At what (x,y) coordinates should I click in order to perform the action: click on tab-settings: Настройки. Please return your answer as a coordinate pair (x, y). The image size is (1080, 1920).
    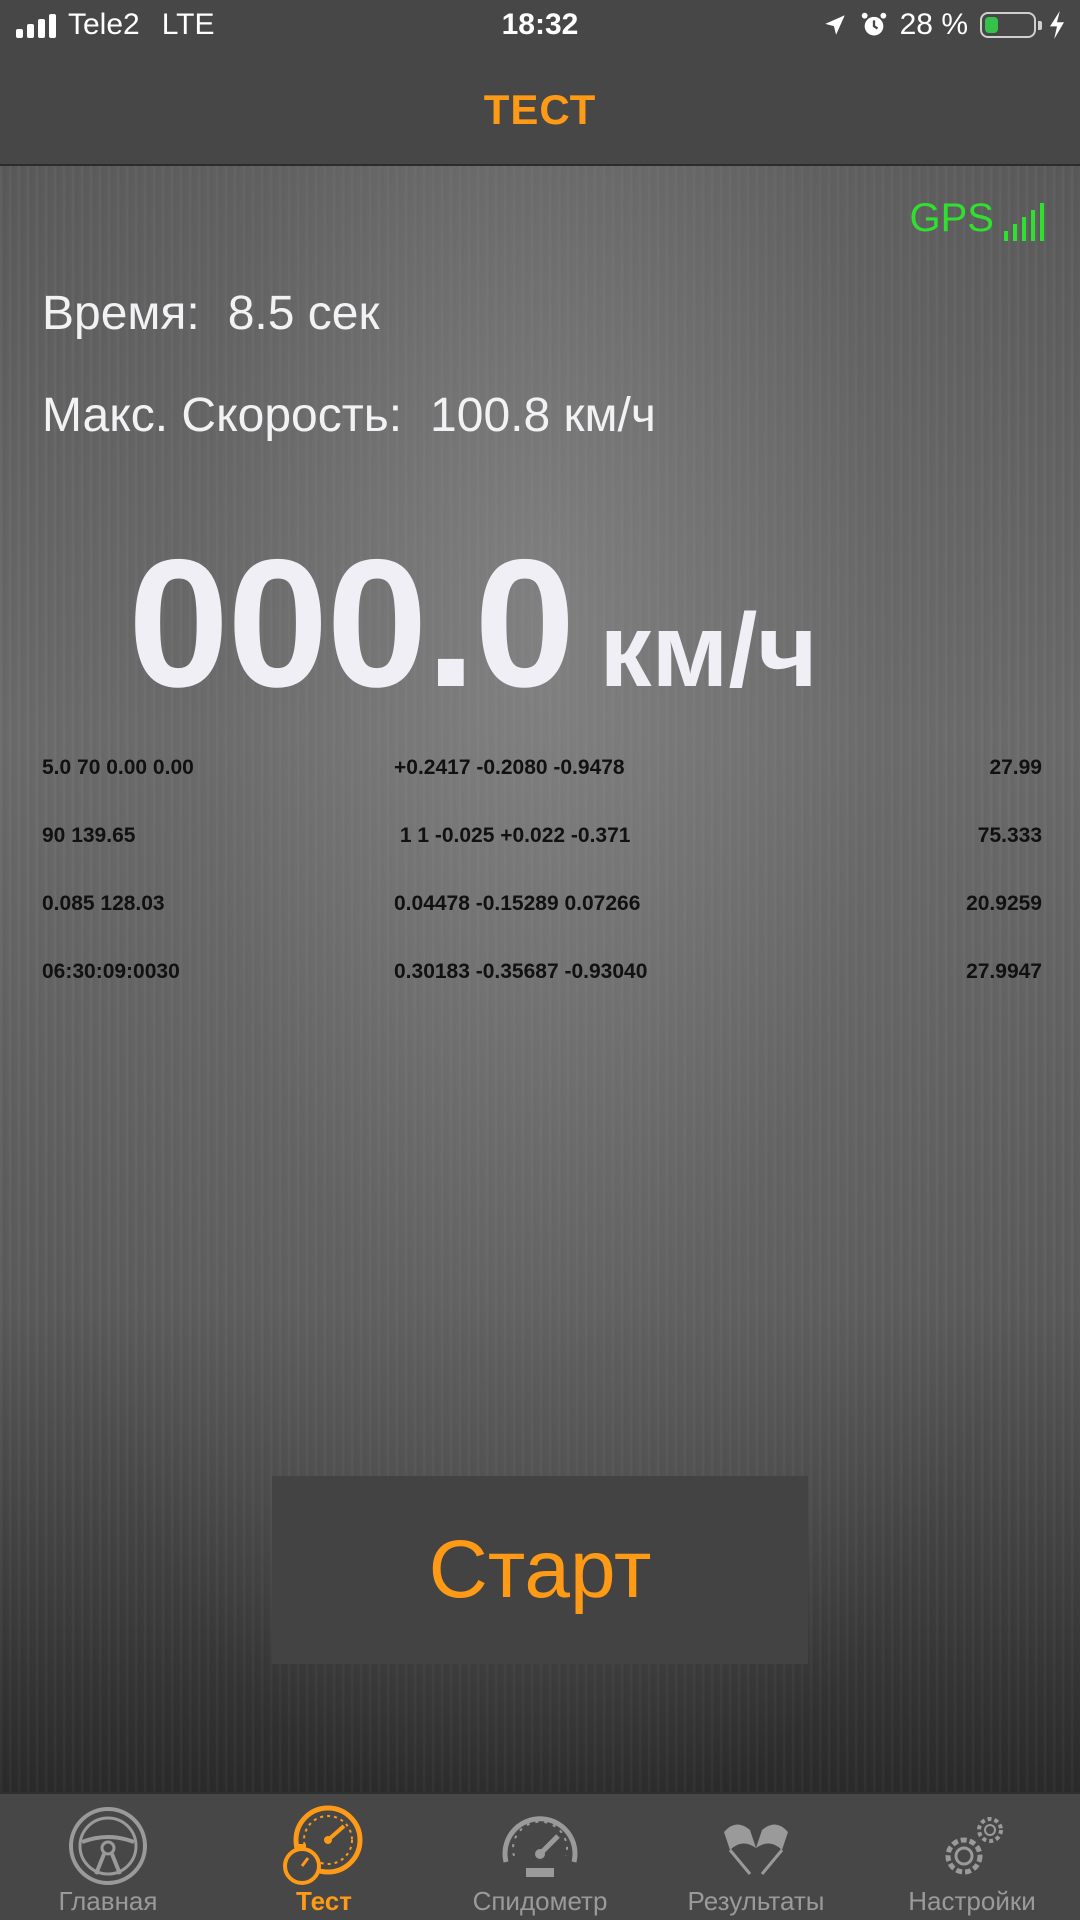
    Looking at the image, I should click on (972, 1857).